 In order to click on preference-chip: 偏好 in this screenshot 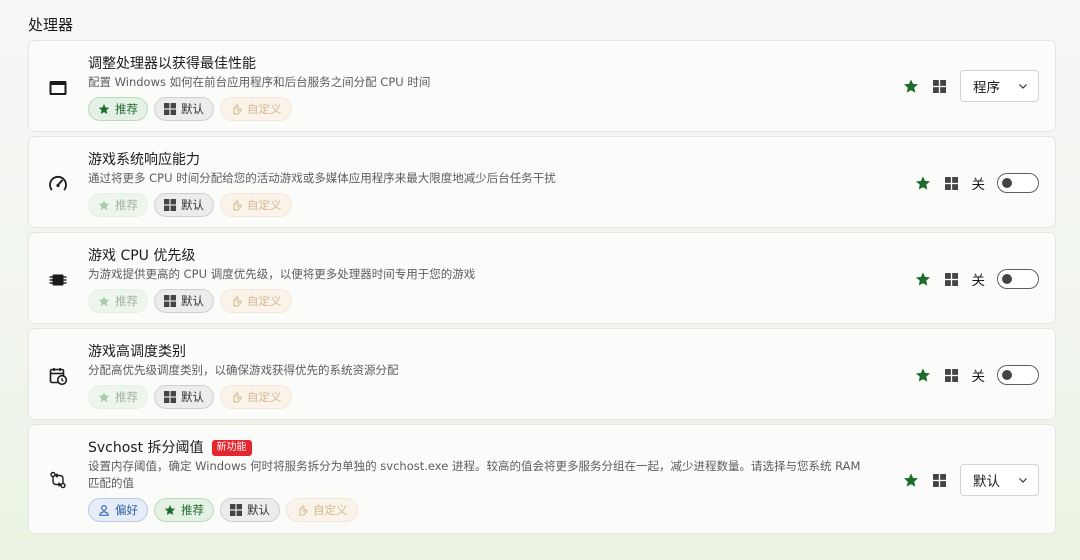, I will do `click(118, 510)`.